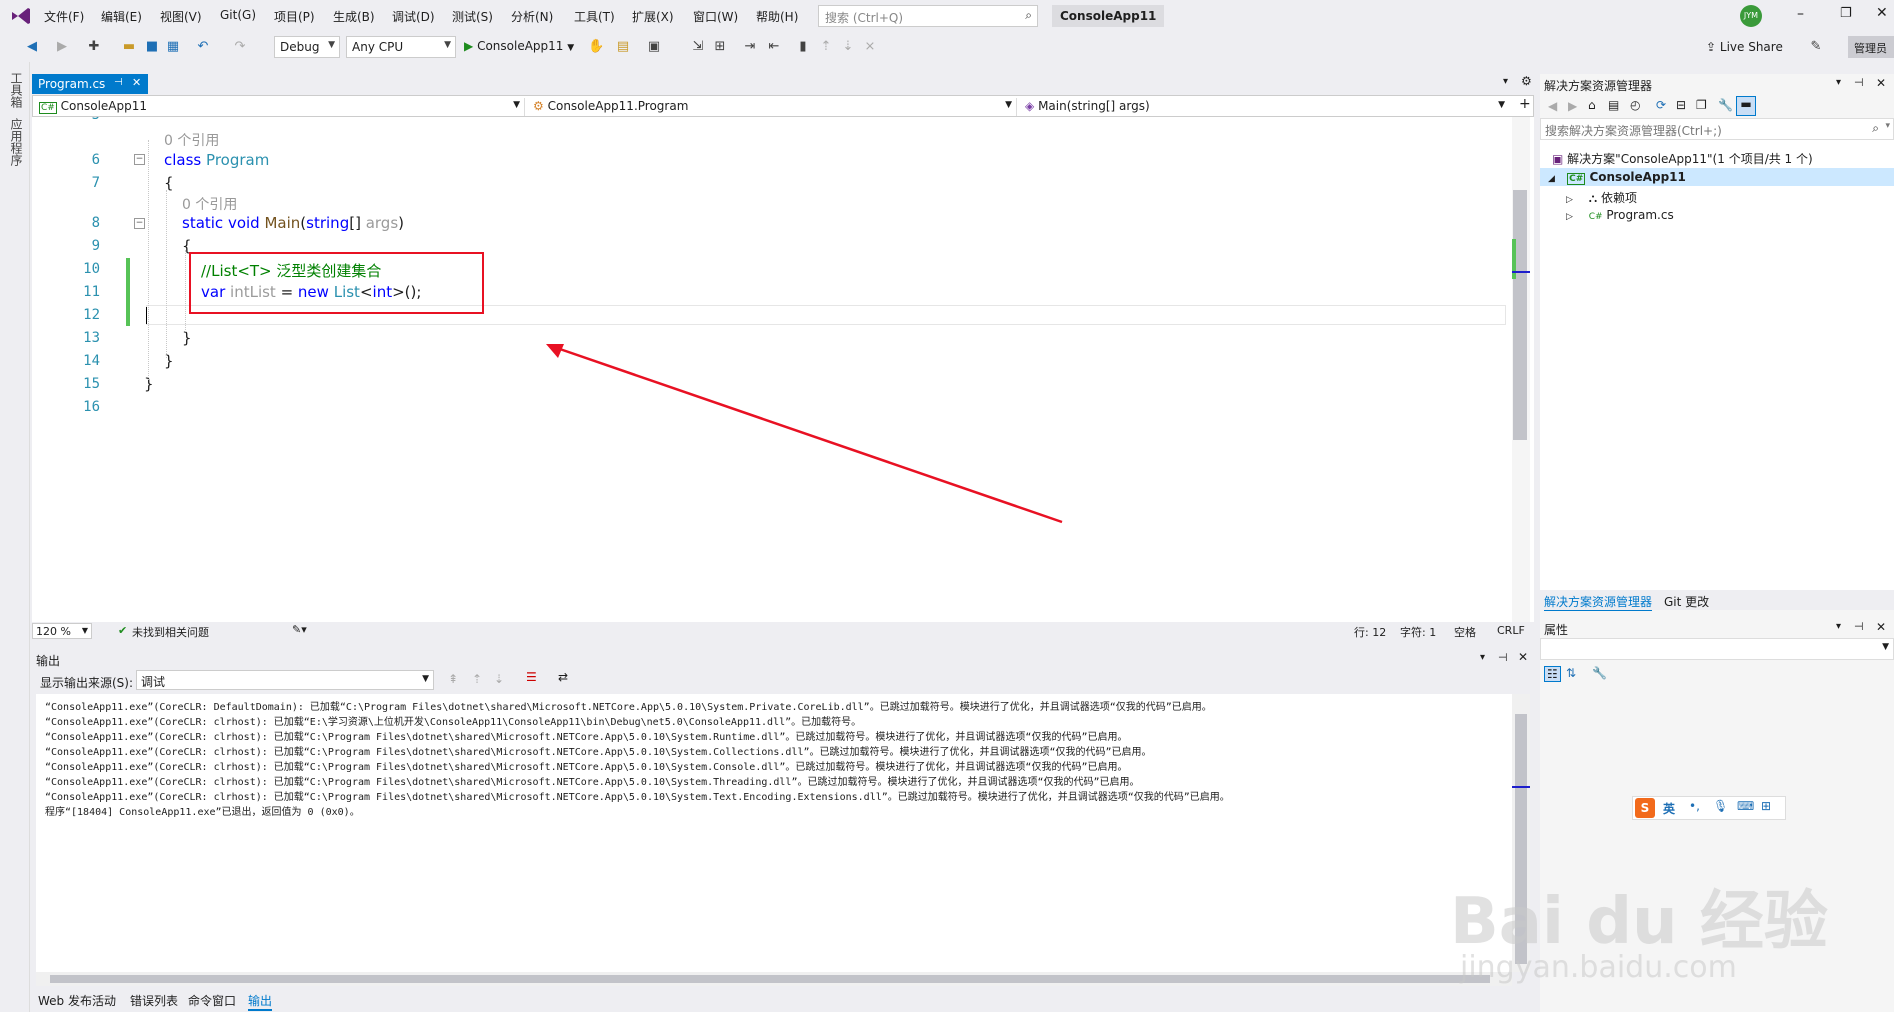 The width and height of the screenshot is (1894, 1012). Describe the element at coordinates (1816, 47) in the screenshot. I see `feedback-icon: ✎` at that location.